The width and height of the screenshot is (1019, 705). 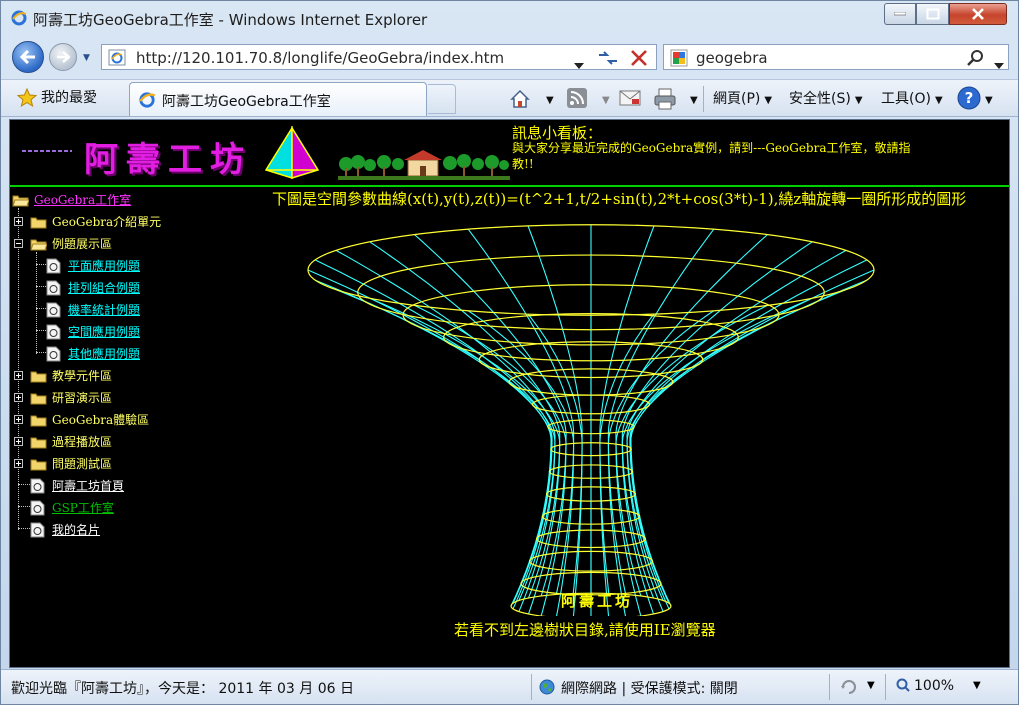 What do you see at coordinates (703, 99) in the screenshot?
I see `command-separator` at bounding box center [703, 99].